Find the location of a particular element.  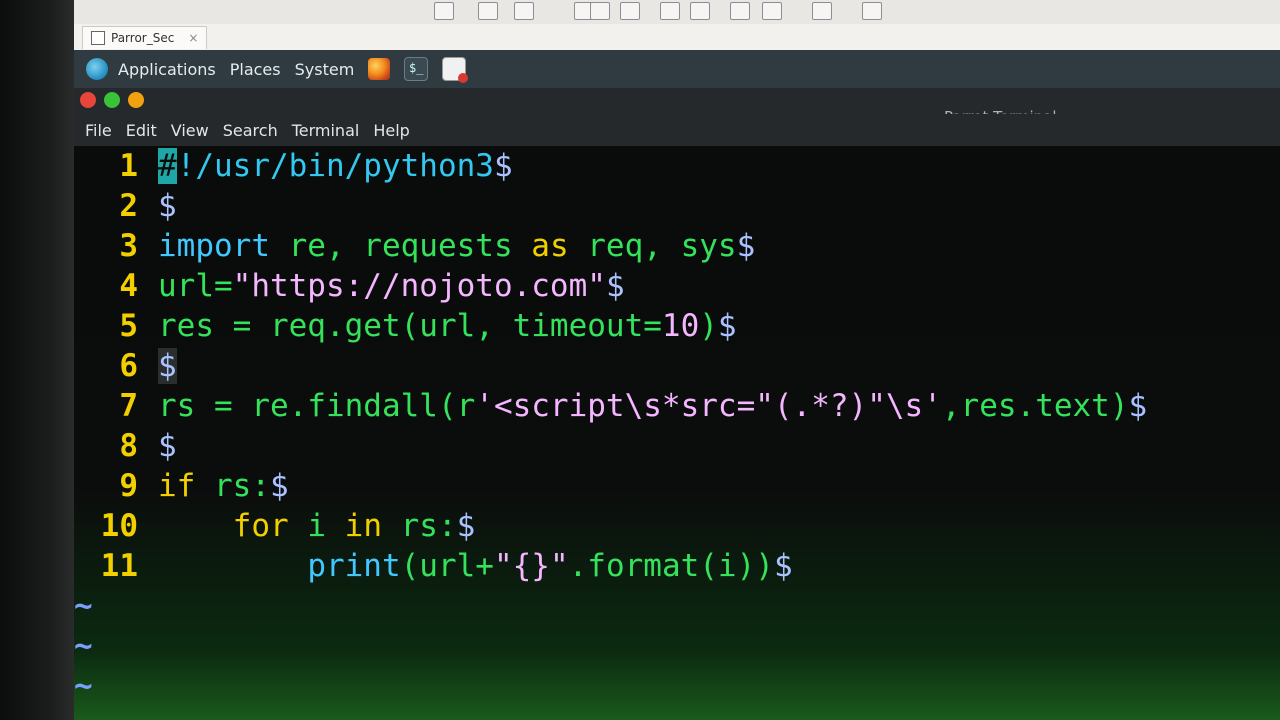

code-token: in is located at coordinates (363, 526).